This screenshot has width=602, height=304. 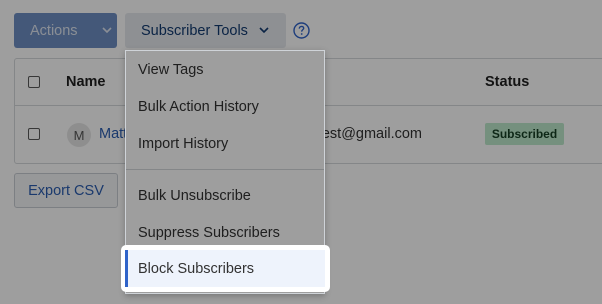 I want to click on menu-item-import-history: Import History, so click(x=225, y=143).